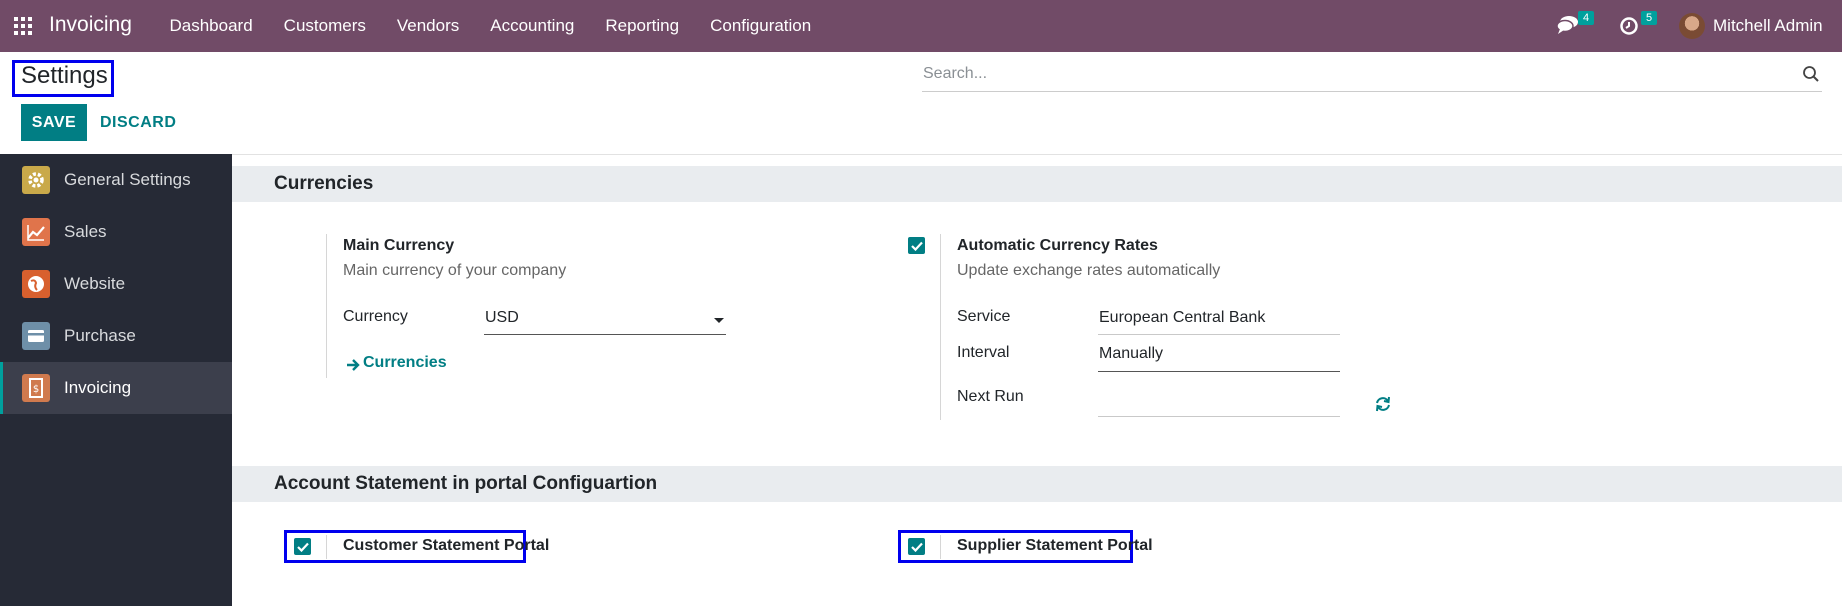 Image resolution: width=1842 pixels, height=606 pixels. Describe the element at coordinates (1219, 404) in the screenshot. I see `next-run-field` at that location.